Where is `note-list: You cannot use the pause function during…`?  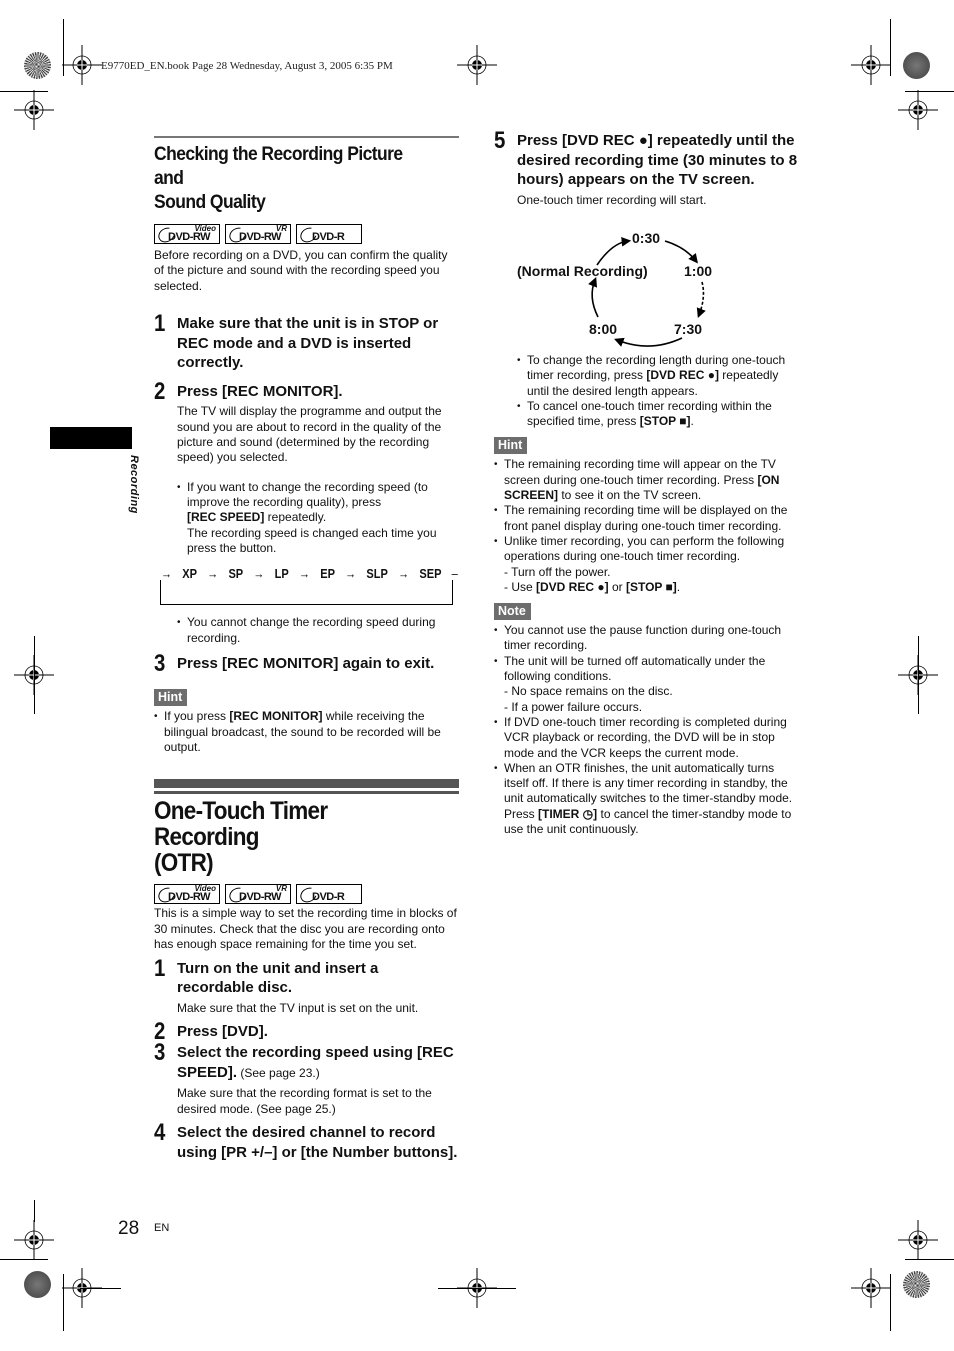 note-list: You cannot use the pause function during… is located at coordinates (646, 730).